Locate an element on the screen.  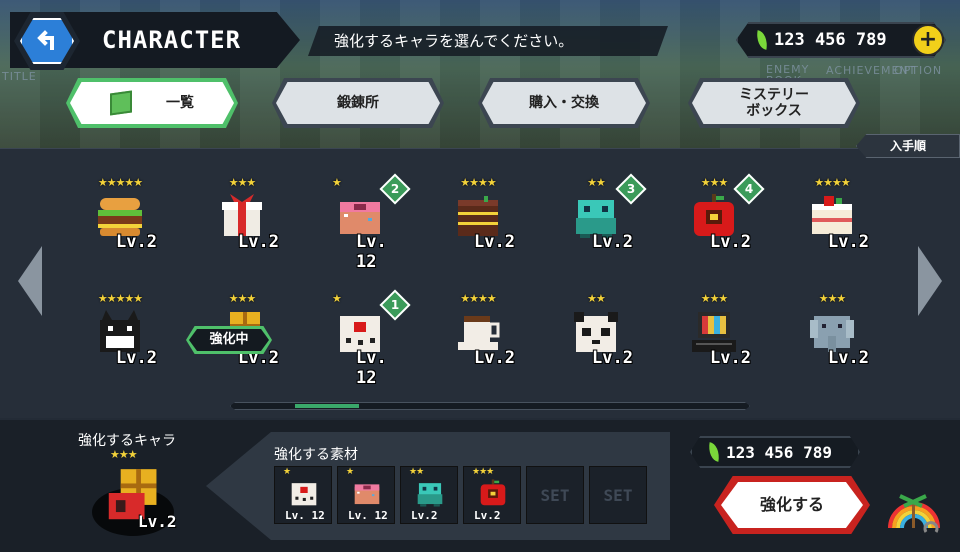
character-card: ★★ Lv.2 is located at coordinates (596, 342).